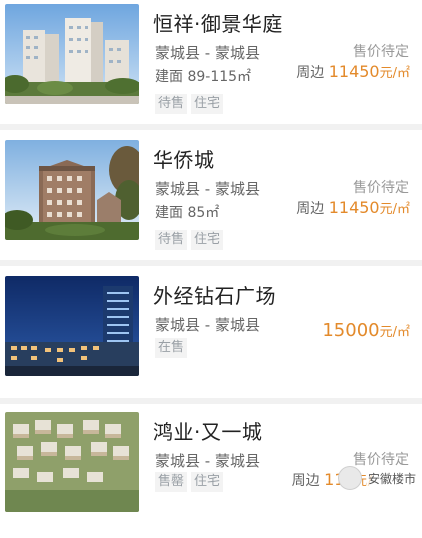 The height and width of the screenshot is (538, 422). I want to click on status-badge: 在售, so click(171, 348).